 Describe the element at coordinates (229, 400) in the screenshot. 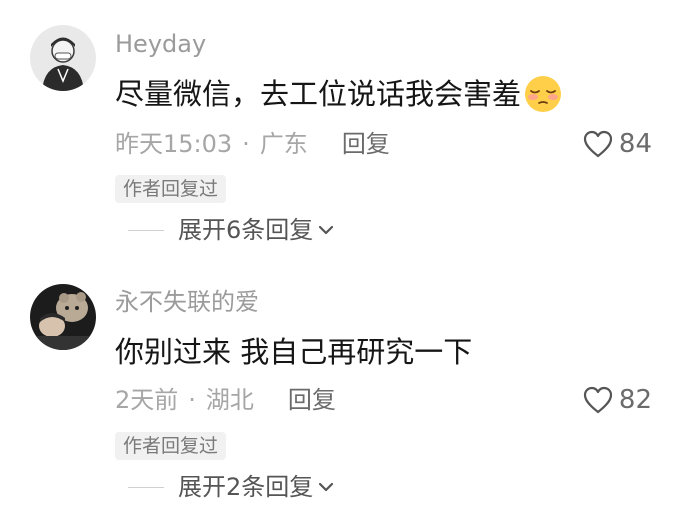

I see `location: 湖北` at that location.